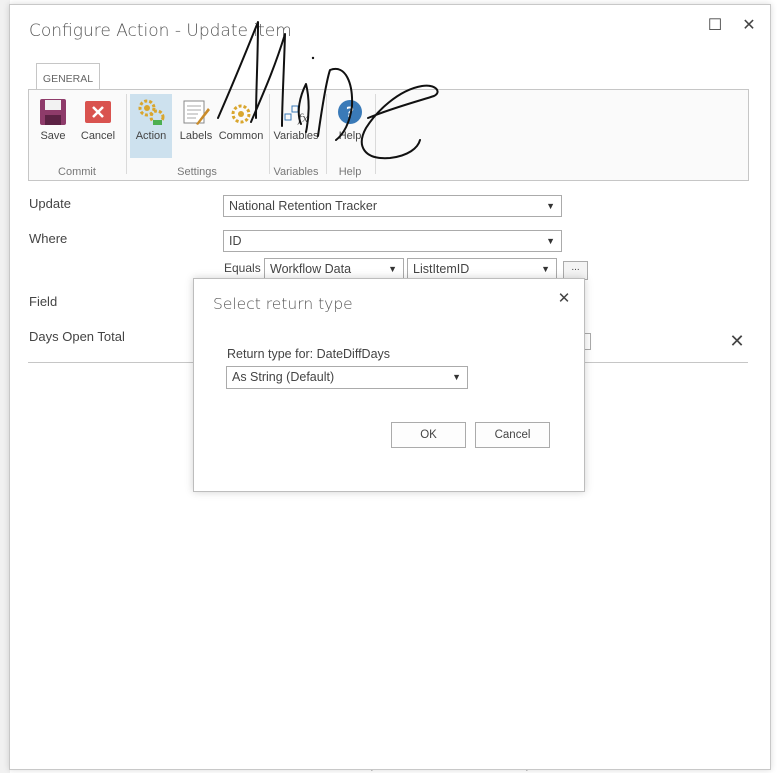  What do you see at coordinates (196, 136) in the screenshot?
I see `labels-label: Labels` at bounding box center [196, 136].